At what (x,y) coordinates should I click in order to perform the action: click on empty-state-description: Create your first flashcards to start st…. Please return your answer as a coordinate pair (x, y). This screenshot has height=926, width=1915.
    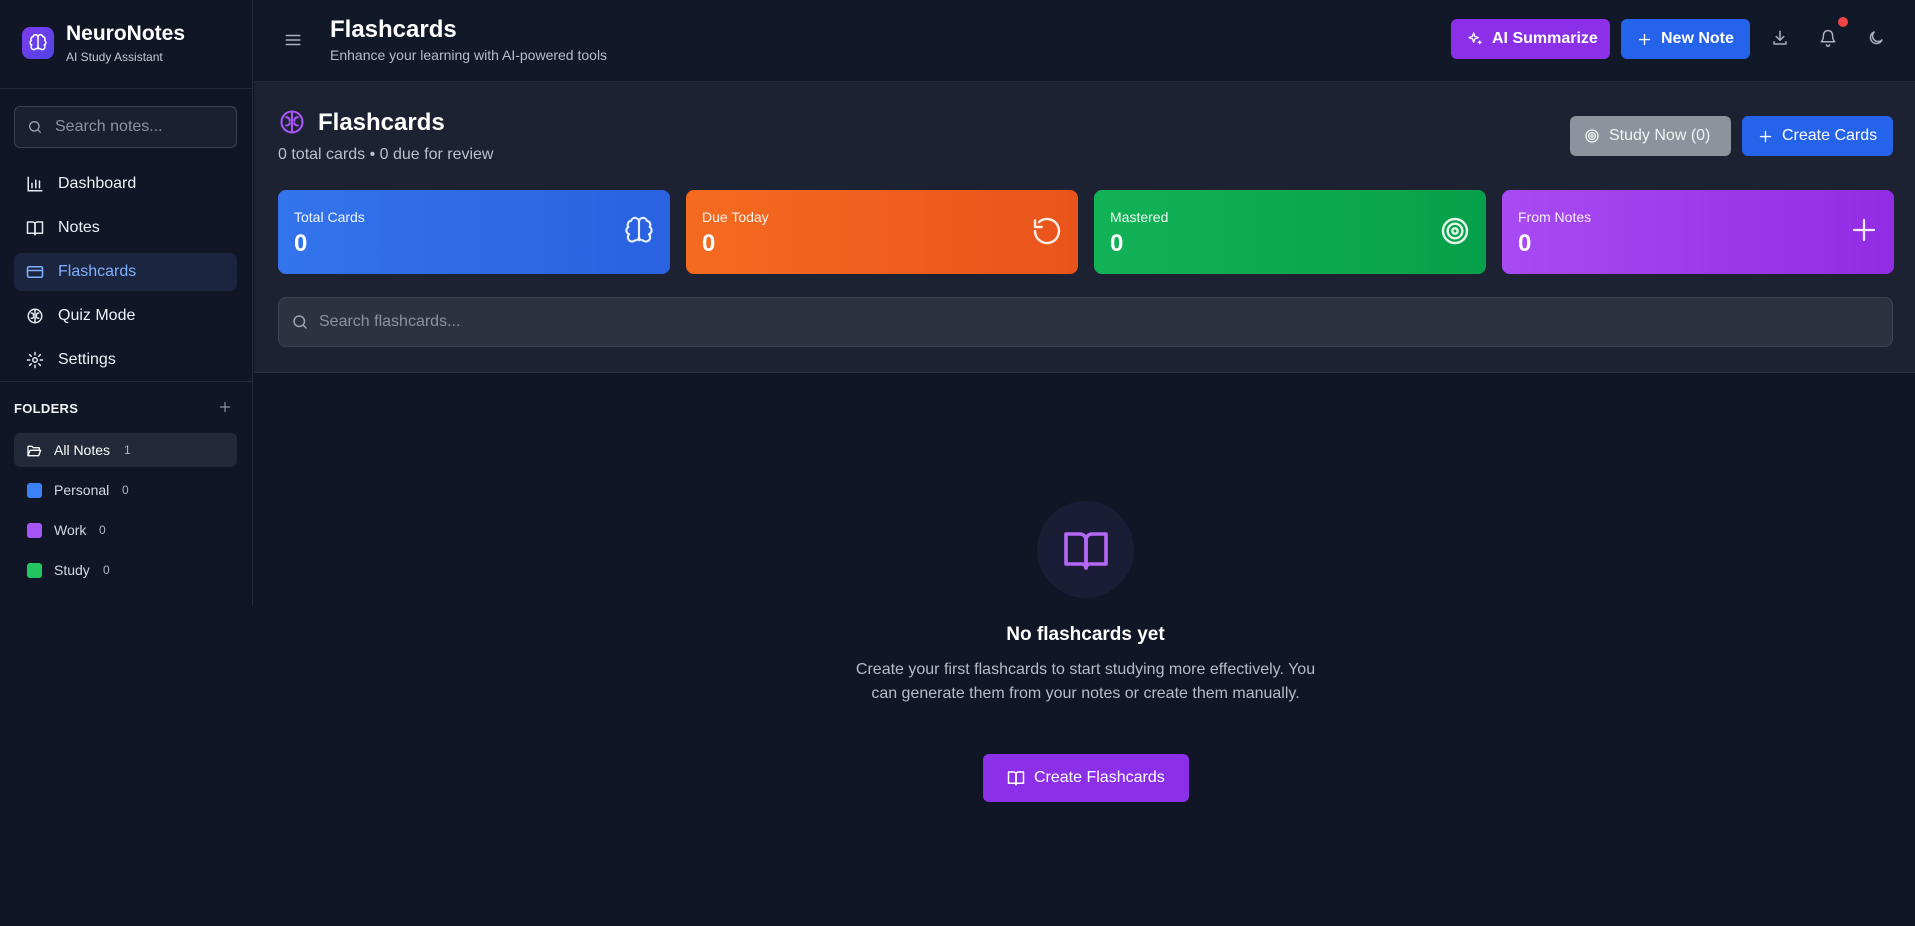
    Looking at the image, I should click on (1085, 681).